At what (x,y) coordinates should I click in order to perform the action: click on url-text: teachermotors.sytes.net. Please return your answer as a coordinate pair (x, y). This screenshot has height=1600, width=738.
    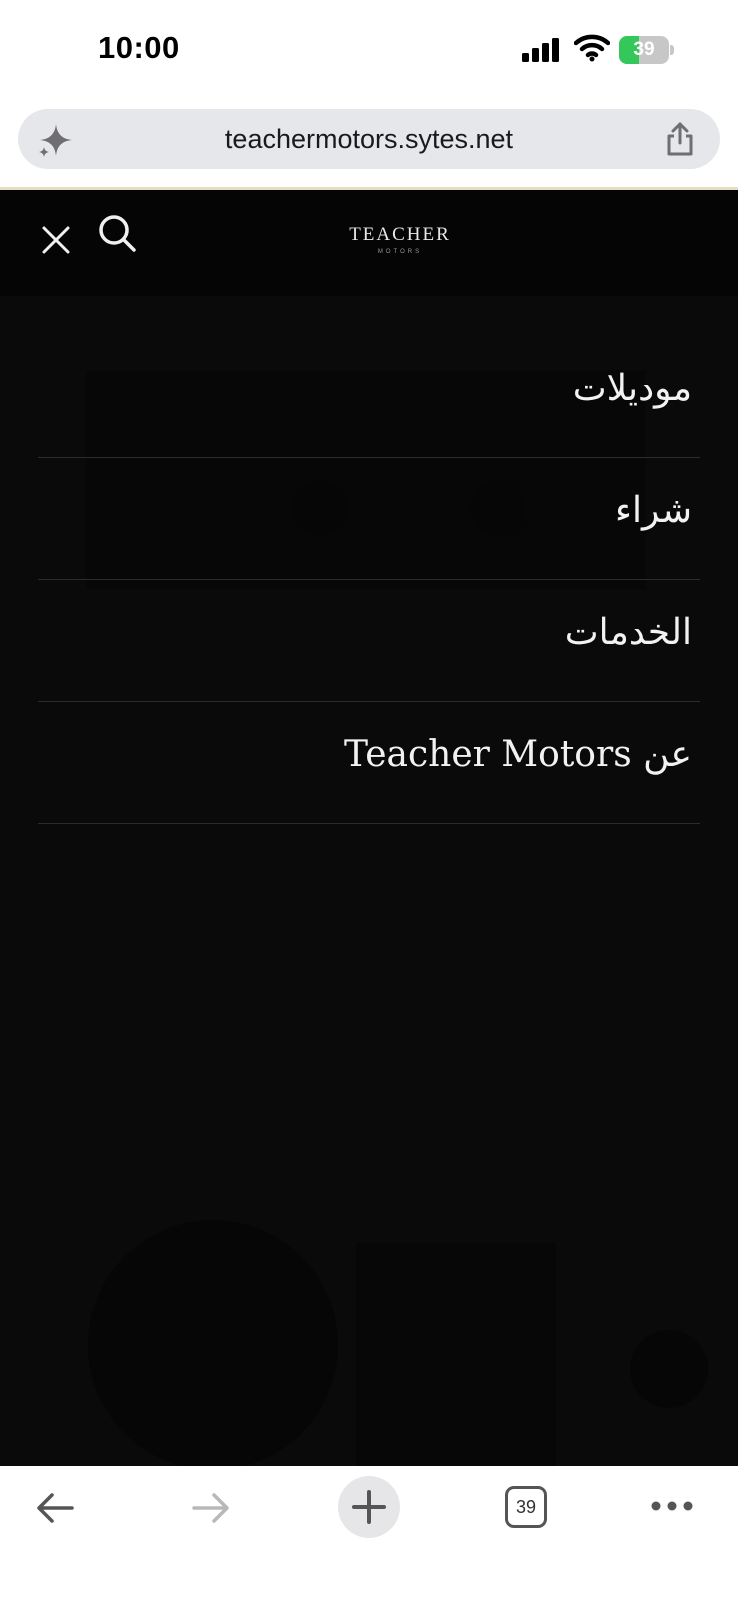
    Looking at the image, I should click on (369, 139).